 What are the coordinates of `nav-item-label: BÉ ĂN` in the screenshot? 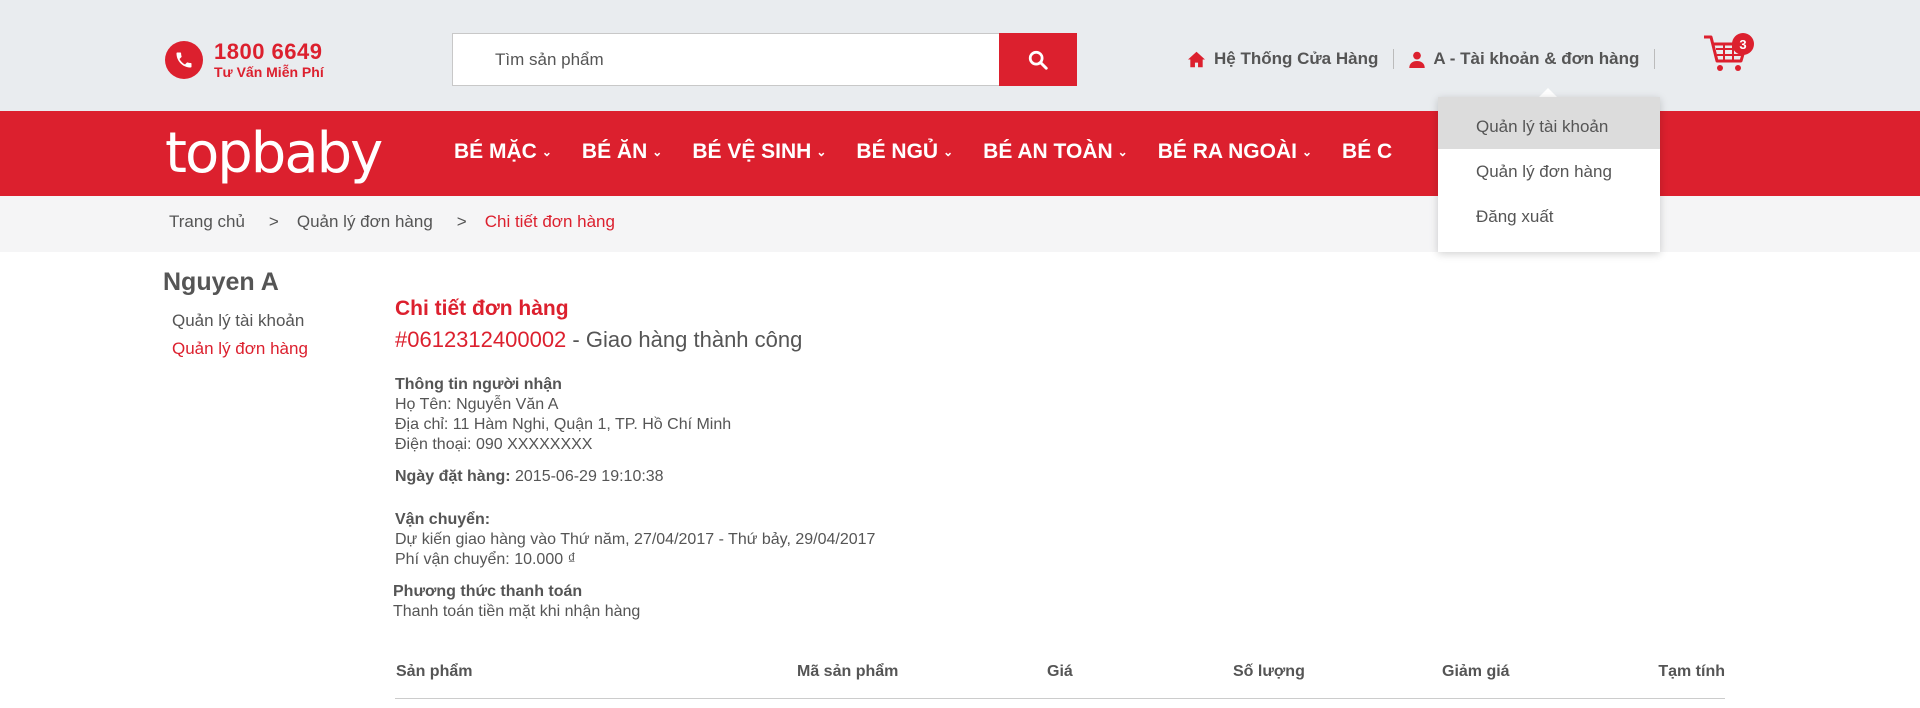 It's located at (614, 151).